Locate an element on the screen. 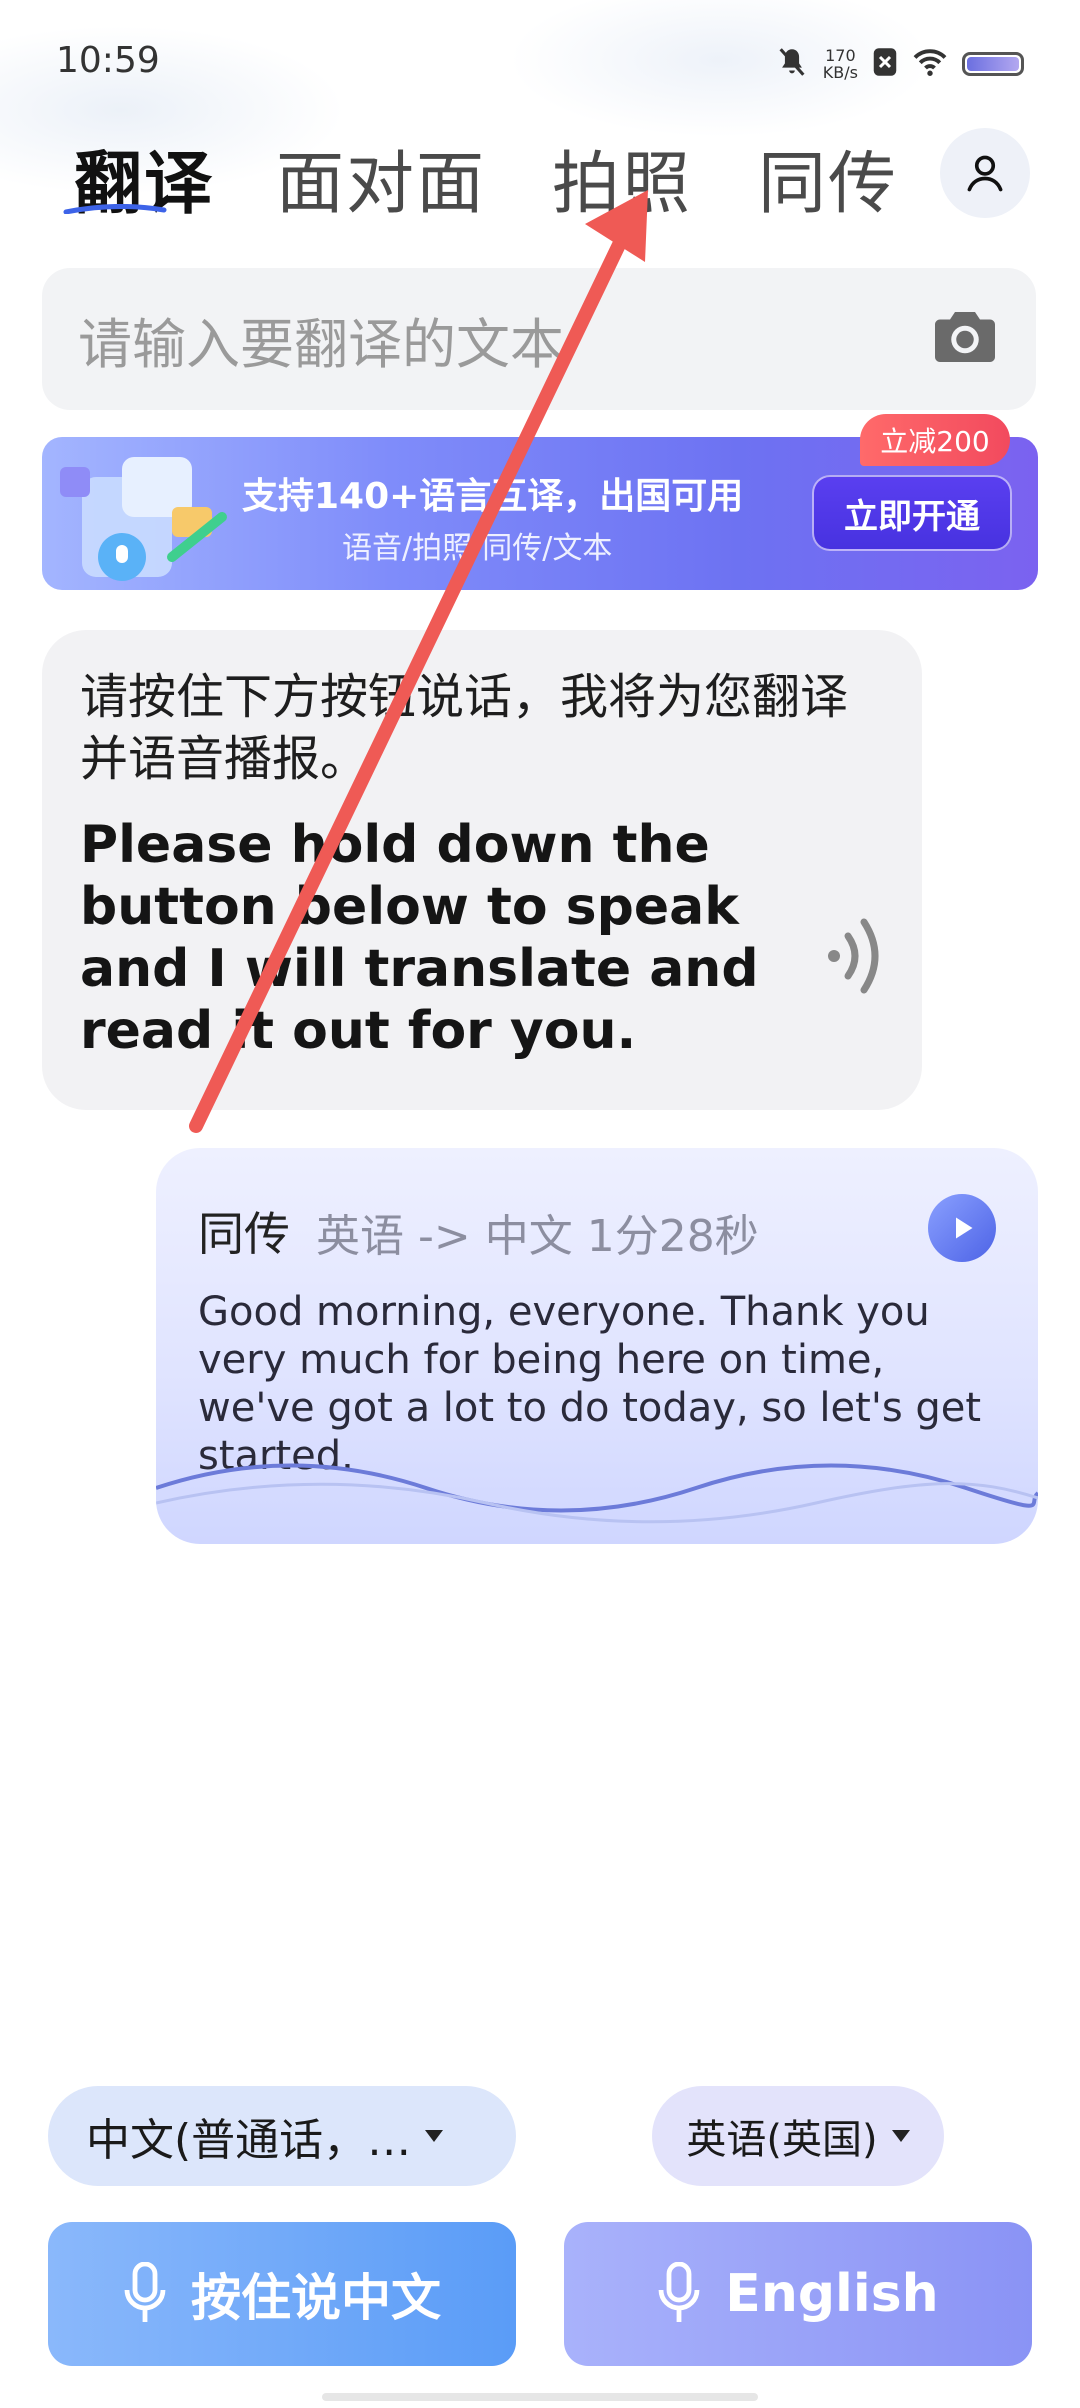  target-language-selector: 英语(英国) is located at coordinates (798, 2136).